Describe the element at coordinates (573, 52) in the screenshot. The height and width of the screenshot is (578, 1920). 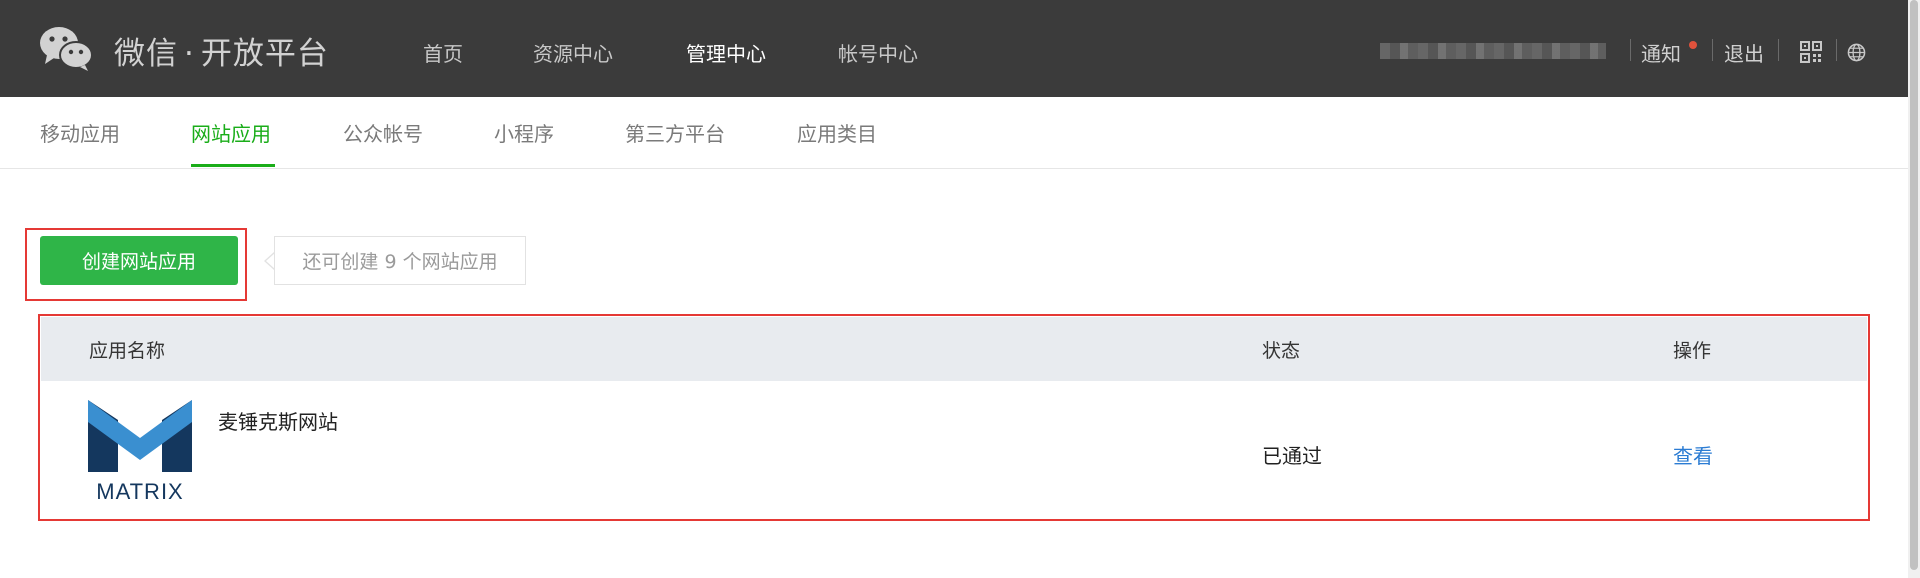
I see `nav-resource-center: 资源中心` at that location.